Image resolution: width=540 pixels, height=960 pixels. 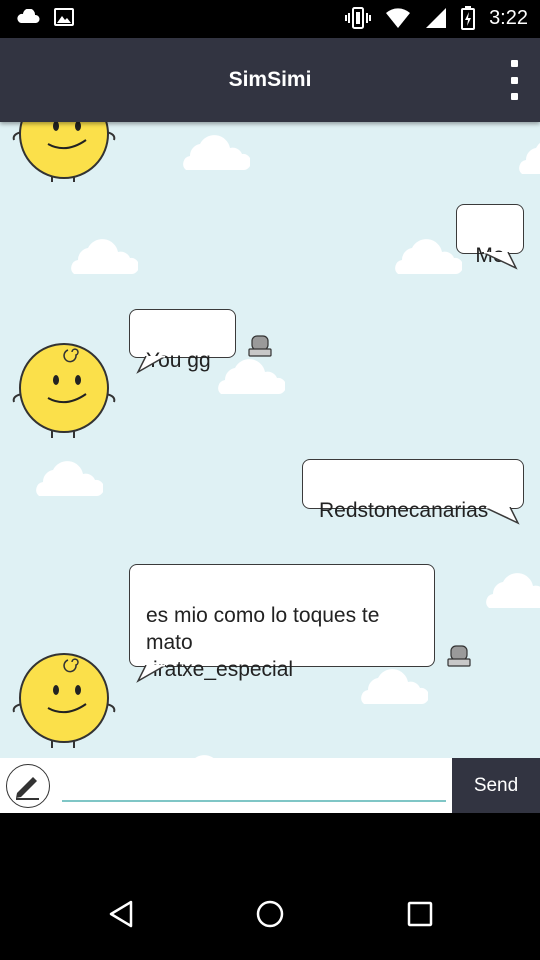 What do you see at coordinates (398, 18) in the screenshot?
I see `wifi-icon` at bounding box center [398, 18].